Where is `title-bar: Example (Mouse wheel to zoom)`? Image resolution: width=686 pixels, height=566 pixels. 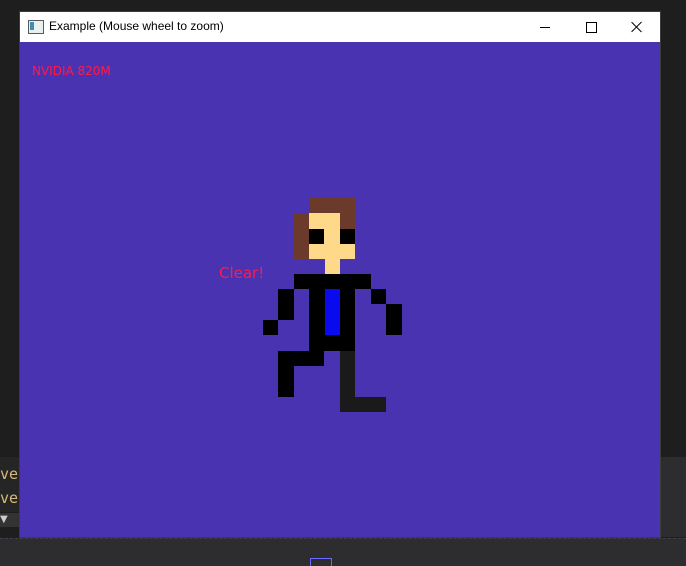
title-bar: Example (Mouse wheel to zoom) is located at coordinates (340, 27).